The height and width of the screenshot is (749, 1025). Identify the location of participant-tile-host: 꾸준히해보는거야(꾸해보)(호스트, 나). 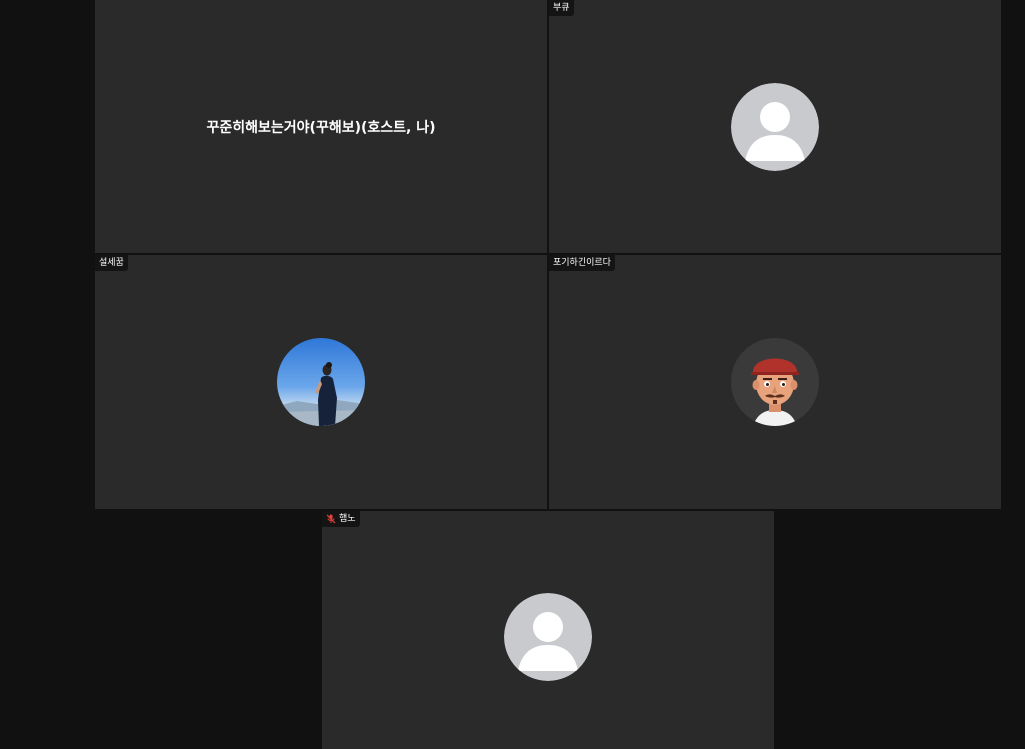
(321, 126).